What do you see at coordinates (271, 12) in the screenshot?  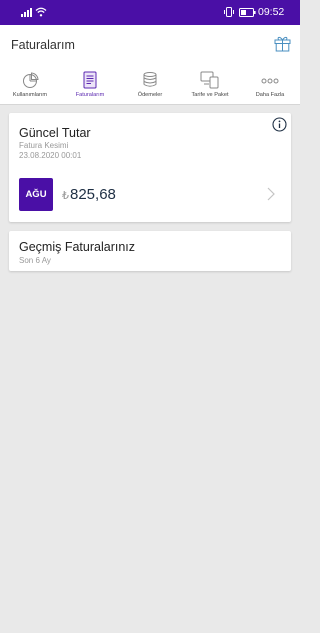 I see `status-time: 09:52` at bounding box center [271, 12].